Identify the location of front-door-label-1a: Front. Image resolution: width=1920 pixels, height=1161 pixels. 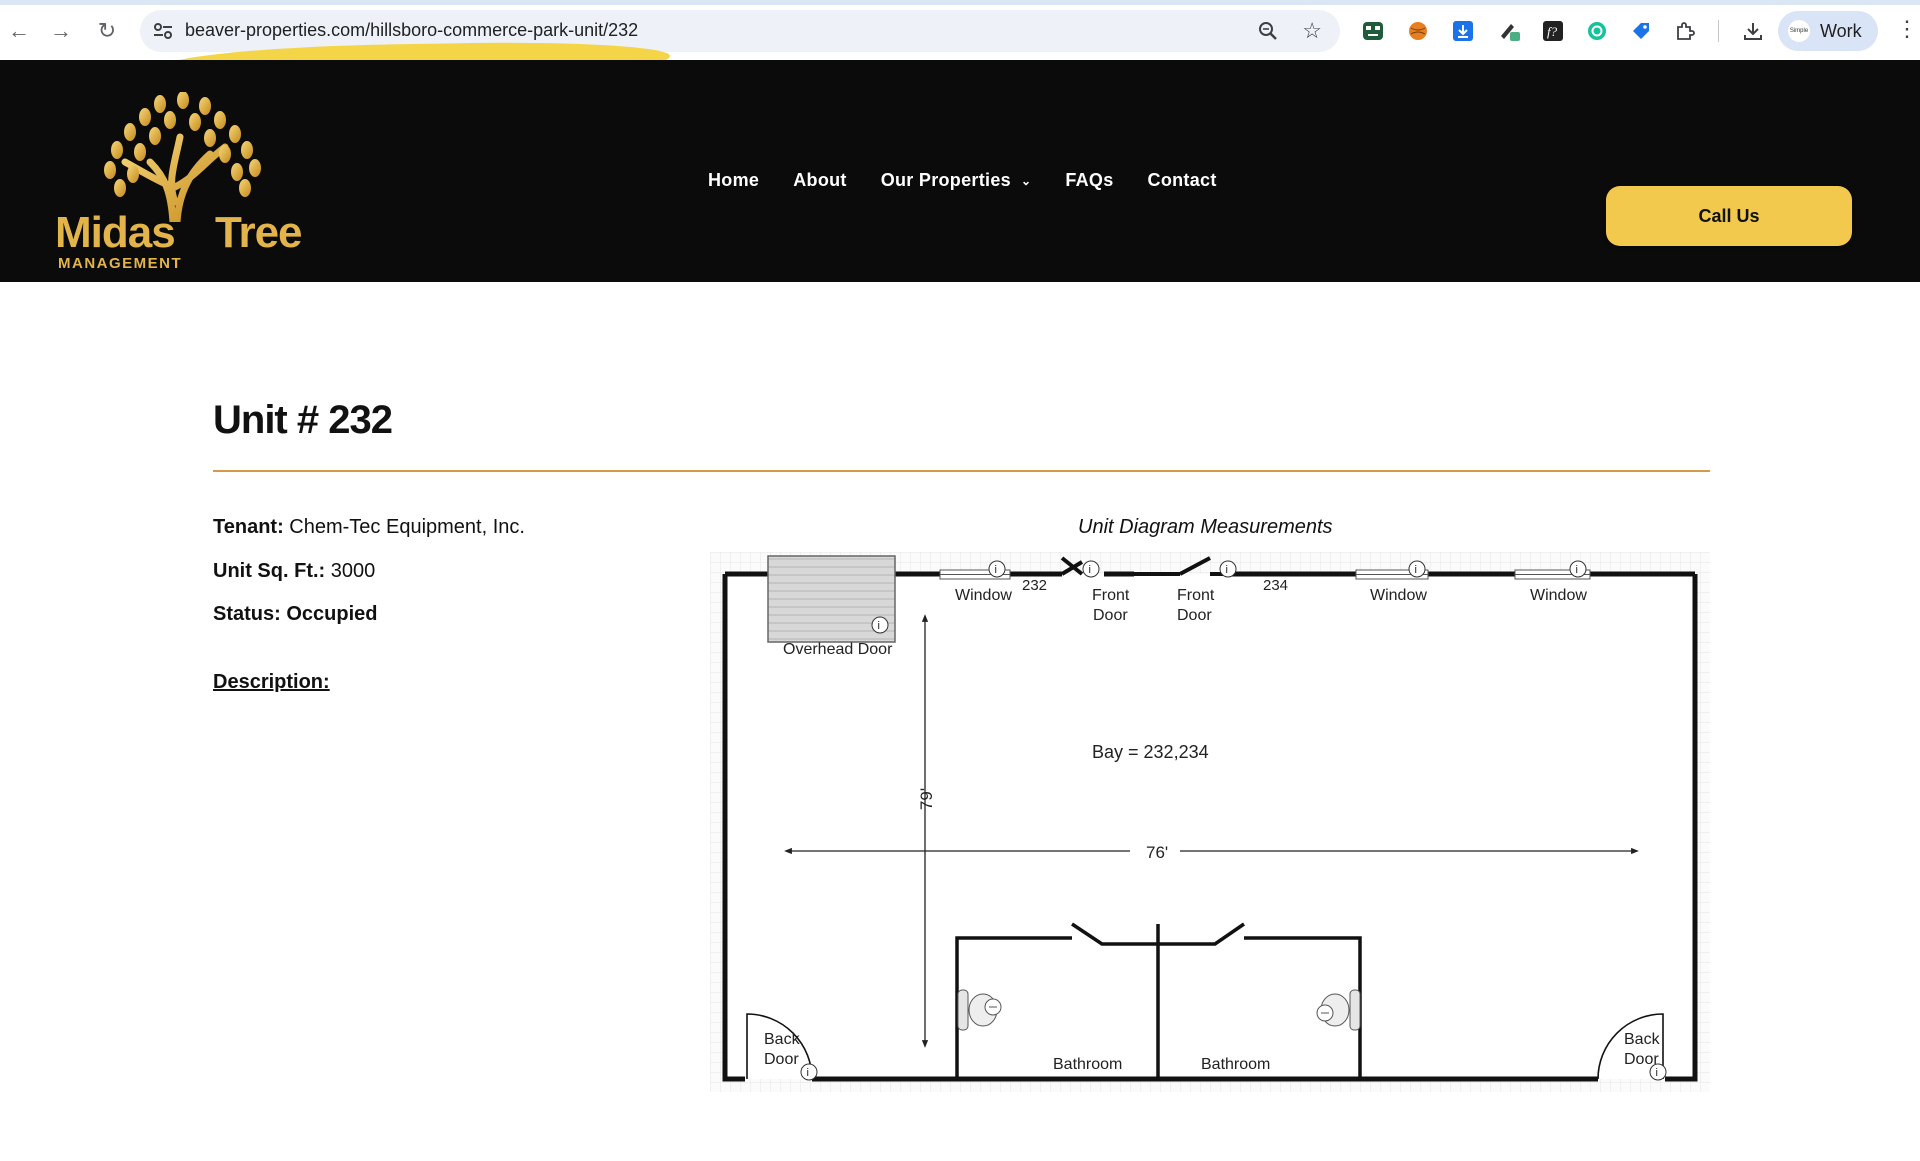
(1111, 595).